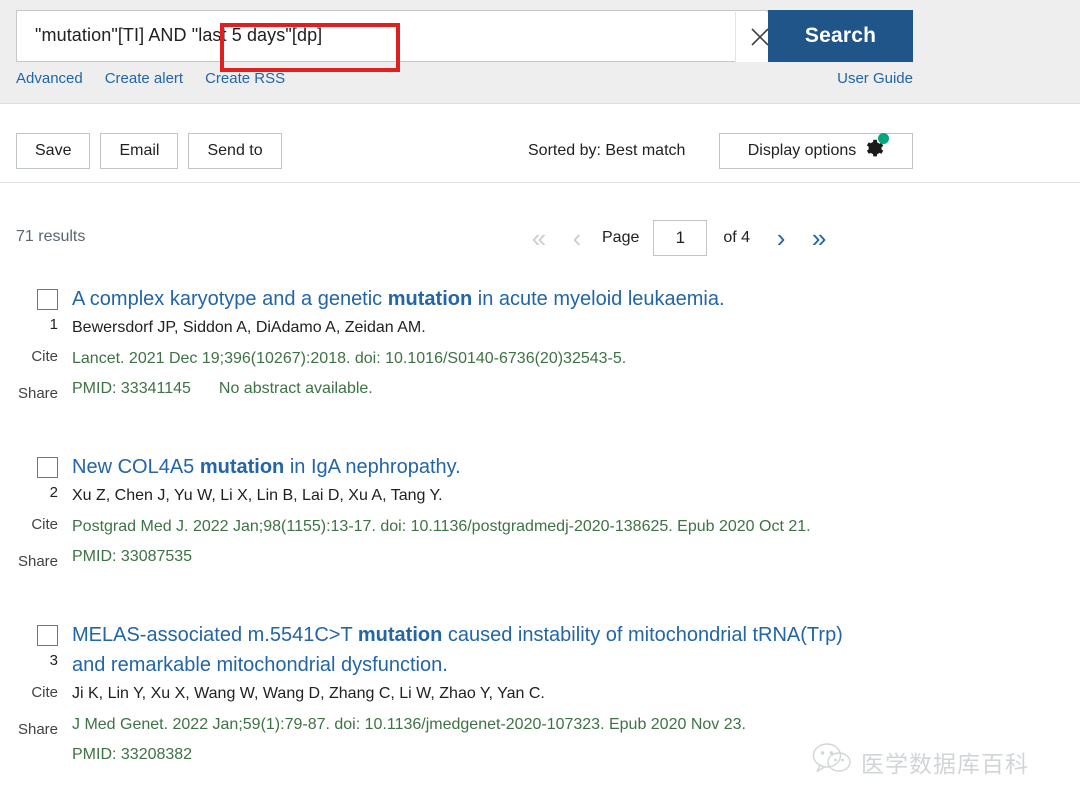  I want to click on pagination: « ‹ Page of 4 › », so click(679, 238).